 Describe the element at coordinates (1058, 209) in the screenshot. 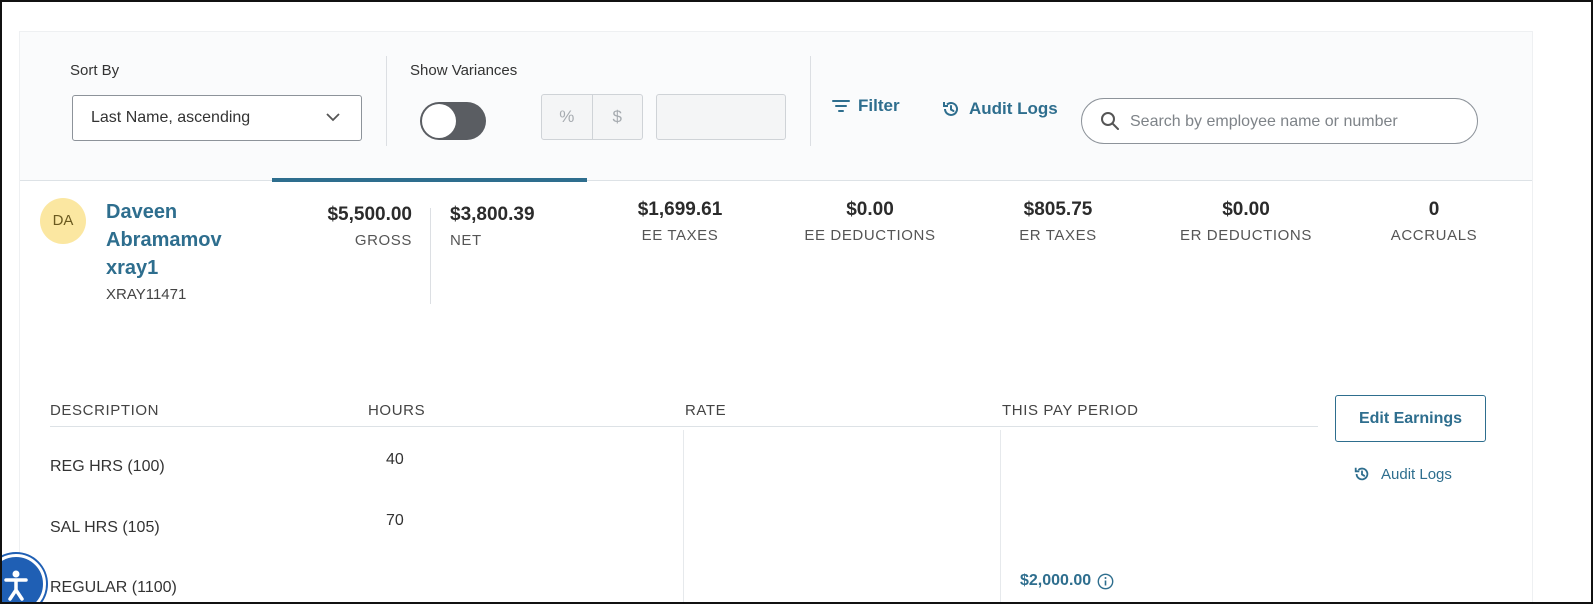

I see `summary-value: $805.75` at that location.